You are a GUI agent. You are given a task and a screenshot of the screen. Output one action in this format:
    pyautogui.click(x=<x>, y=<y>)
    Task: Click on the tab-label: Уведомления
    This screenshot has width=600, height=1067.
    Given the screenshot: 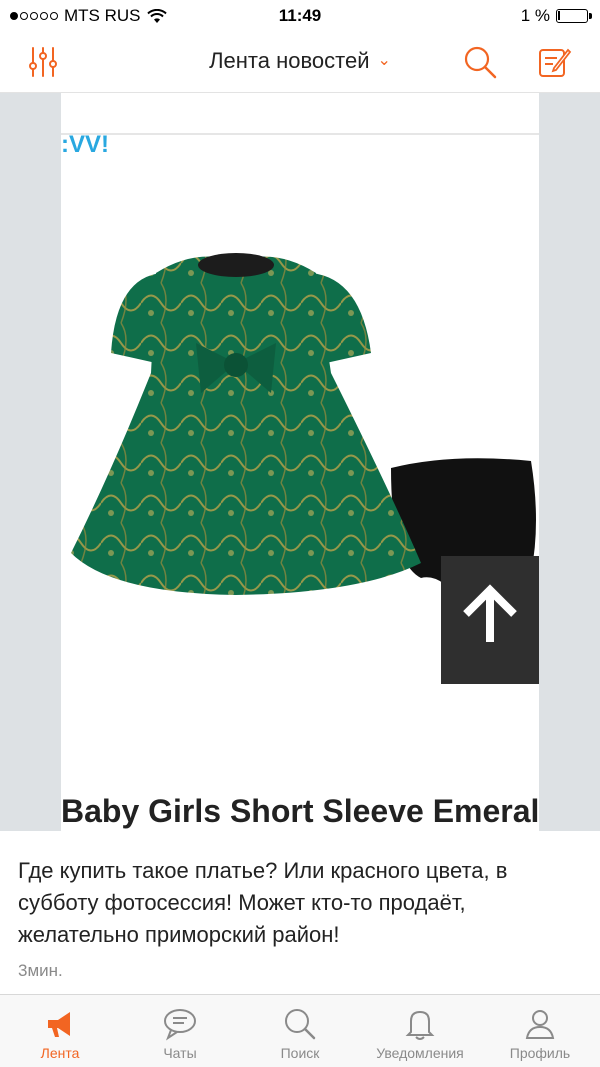 What is the action you would take?
    pyautogui.click(x=420, y=1053)
    